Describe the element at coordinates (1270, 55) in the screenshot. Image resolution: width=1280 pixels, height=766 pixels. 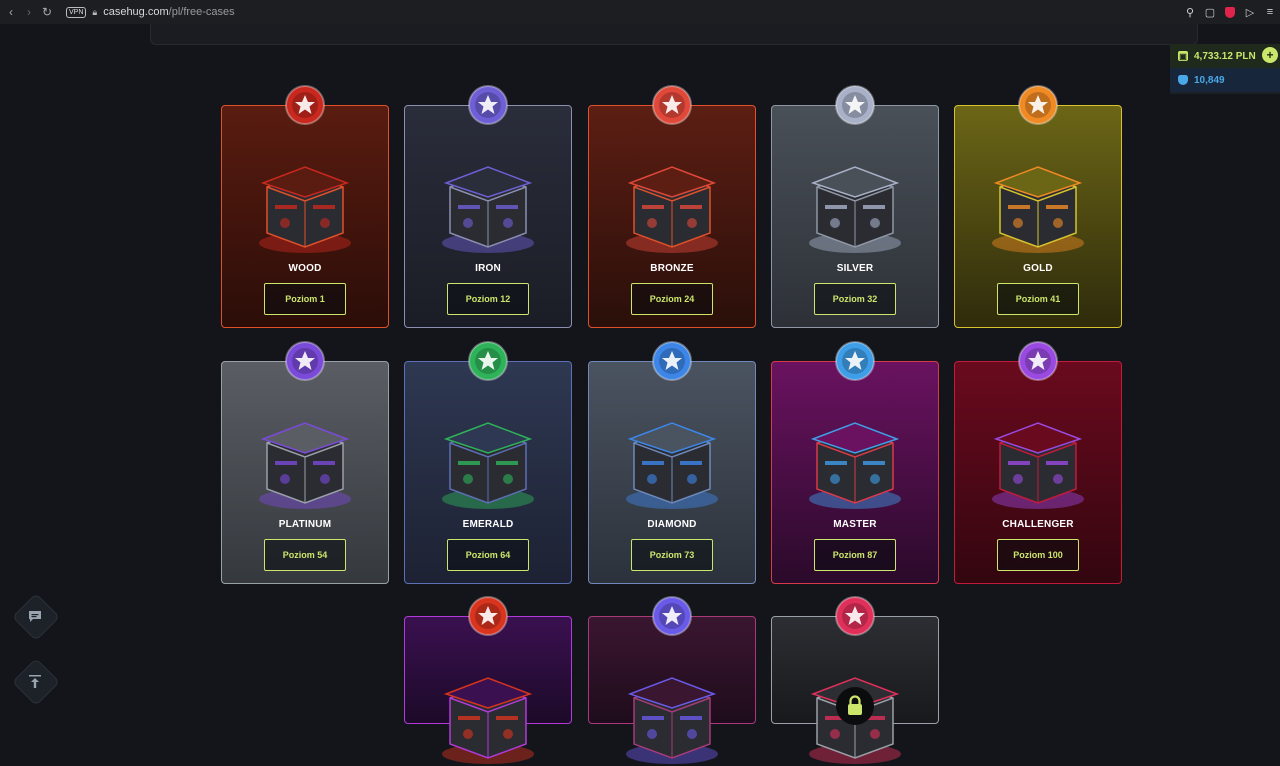
I see `deposit-plus-button: +` at that location.